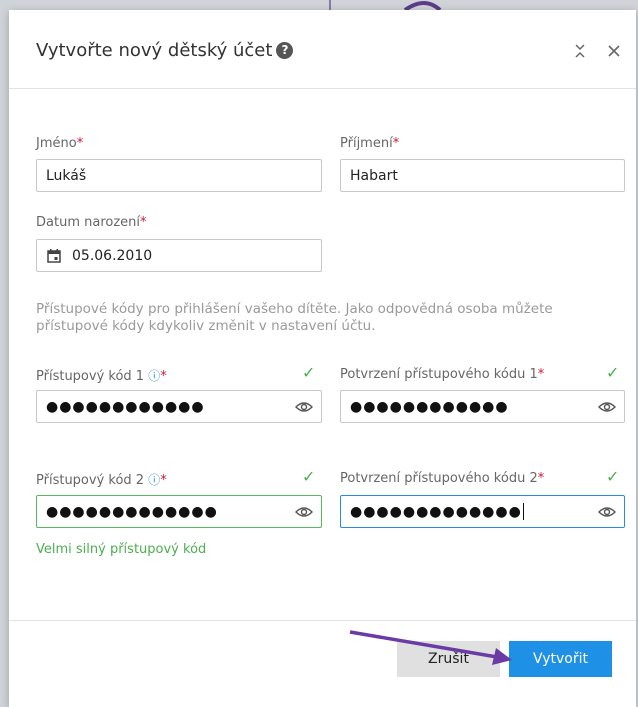  I want to click on last-name-label: Příjmení*, so click(370, 143).